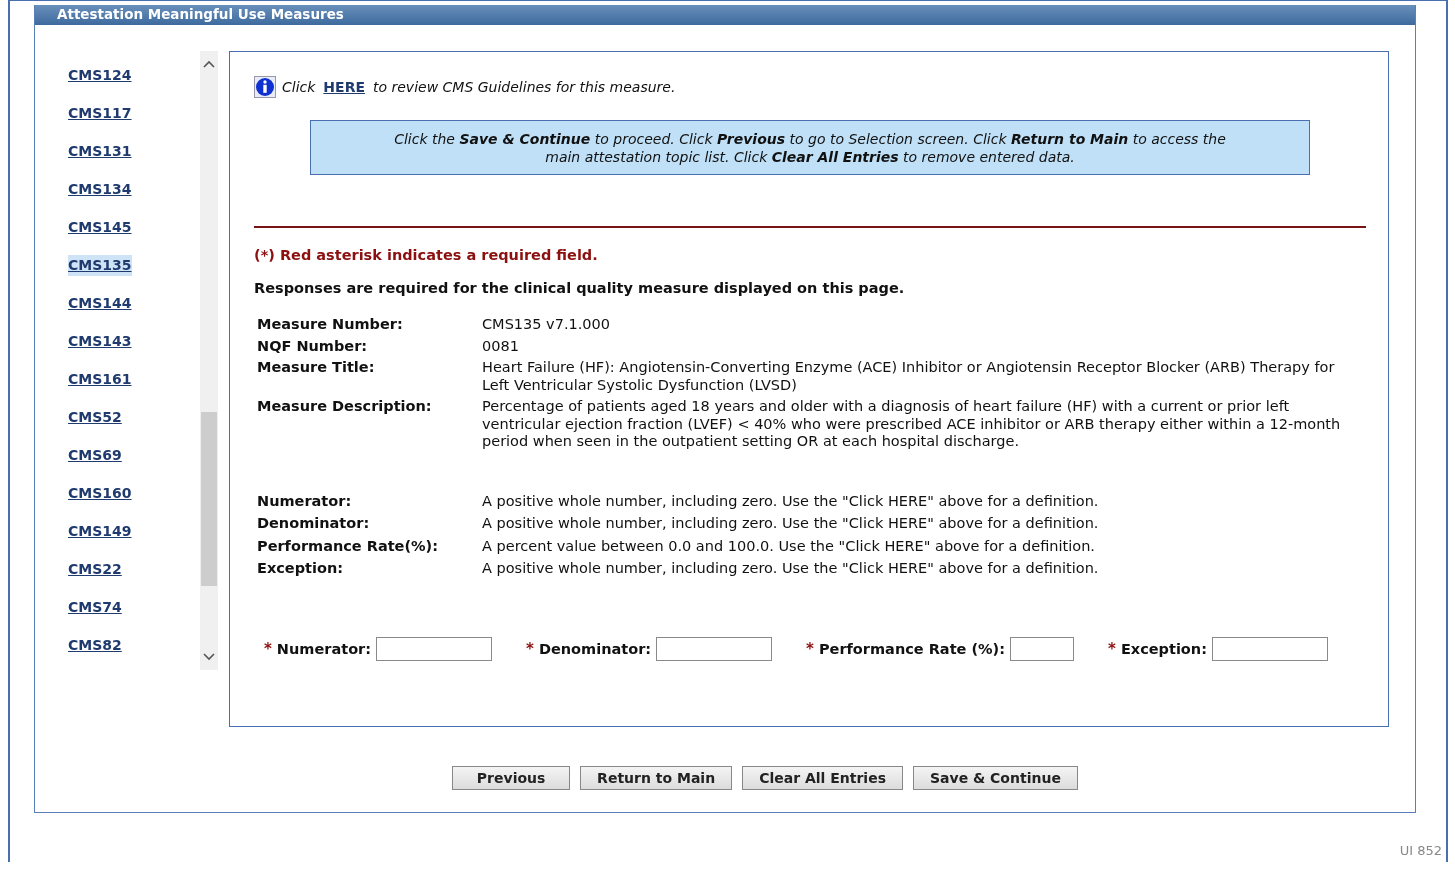  Describe the element at coordinates (345, 407) in the screenshot. I see `detail-label: Measure Description:` at that location.